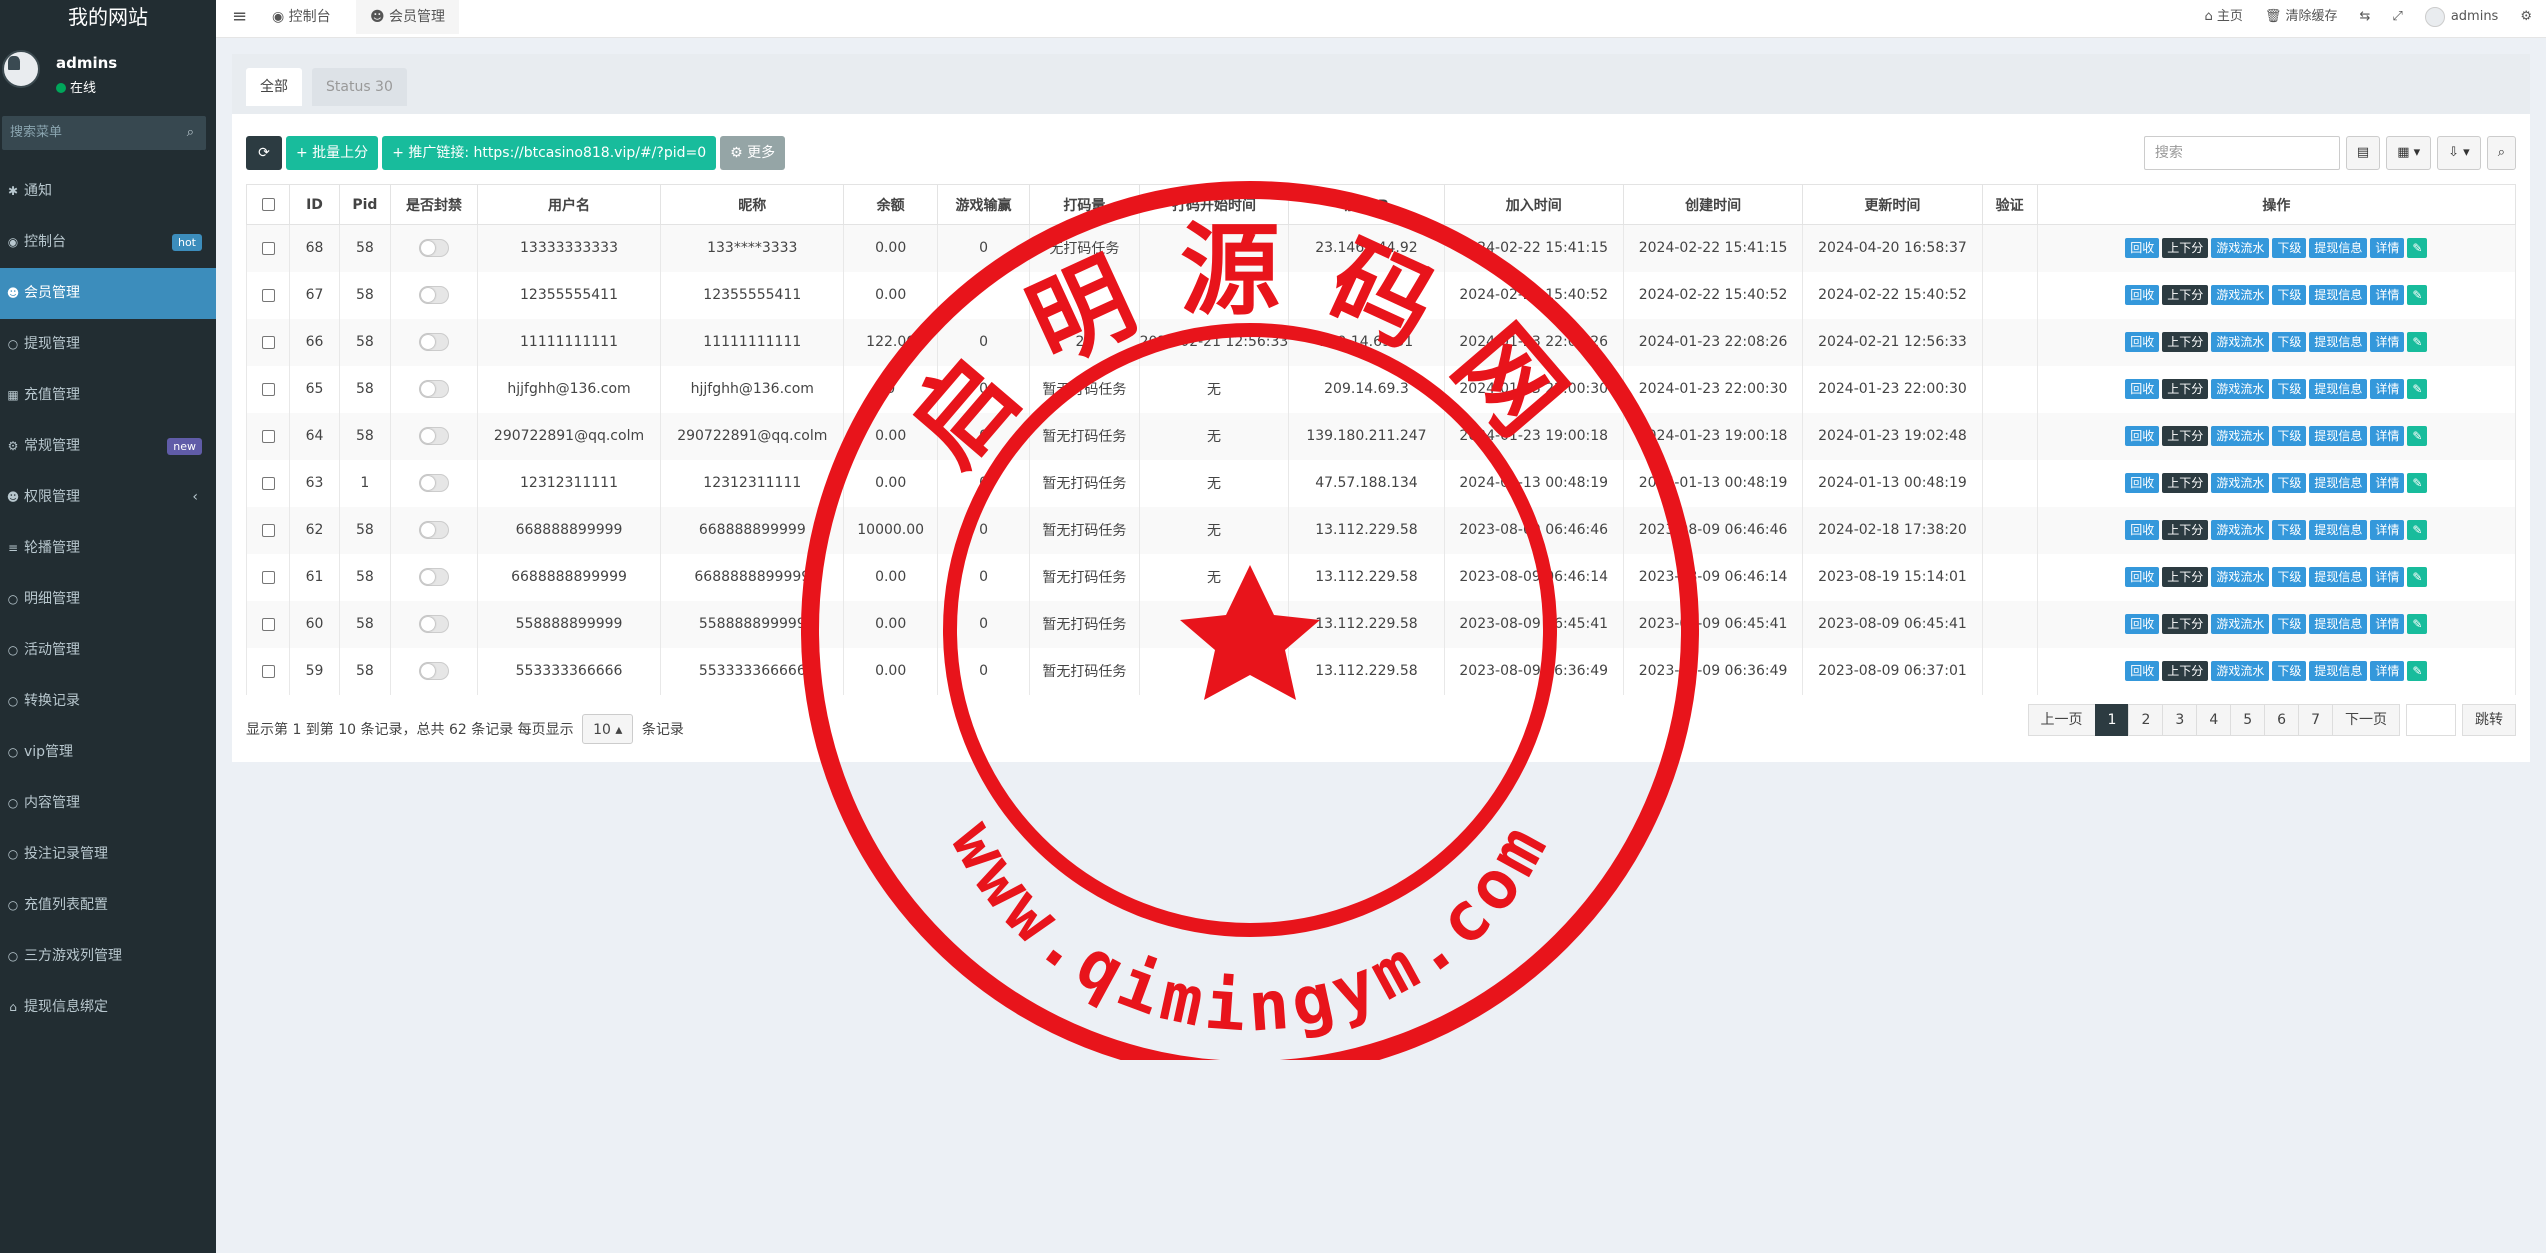 The height and width of the screenshot is (1253, 2546). What do you see at coordinates (108, 344) in the screenshot?
I see `sidebar-item-3: ○ 提现管理` at bounding box center [108, 344].